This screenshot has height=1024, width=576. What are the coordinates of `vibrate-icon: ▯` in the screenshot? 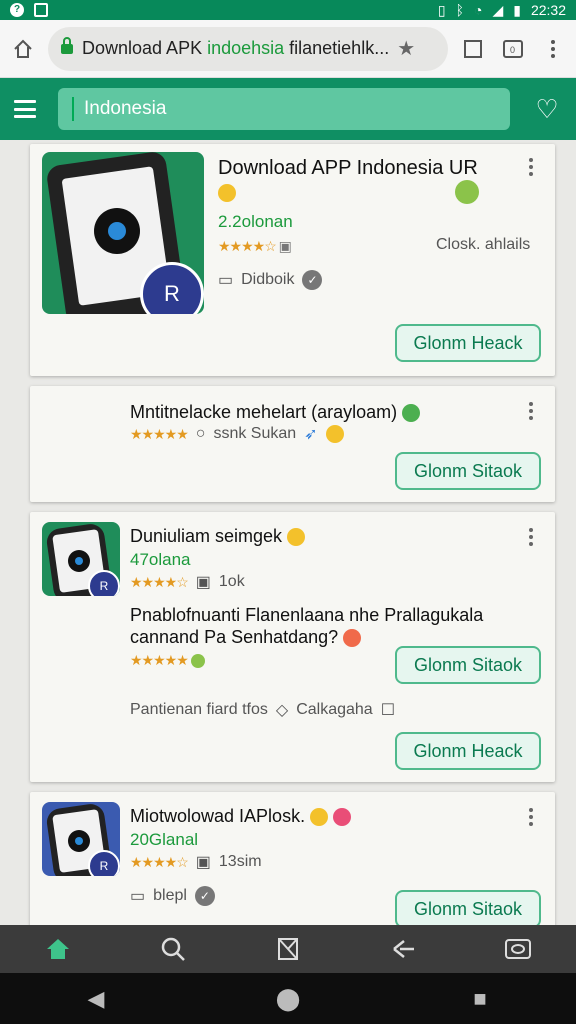 It's located at (441, 9).